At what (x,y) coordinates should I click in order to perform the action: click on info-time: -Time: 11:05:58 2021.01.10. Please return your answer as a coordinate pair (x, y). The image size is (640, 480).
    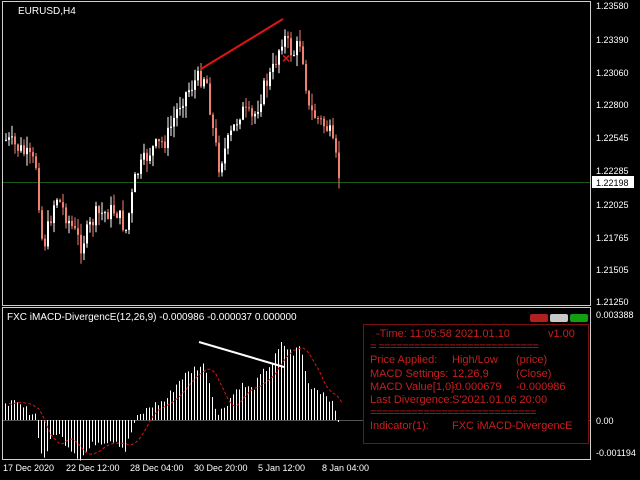
    Looking at the image, I should click on (443, 334).